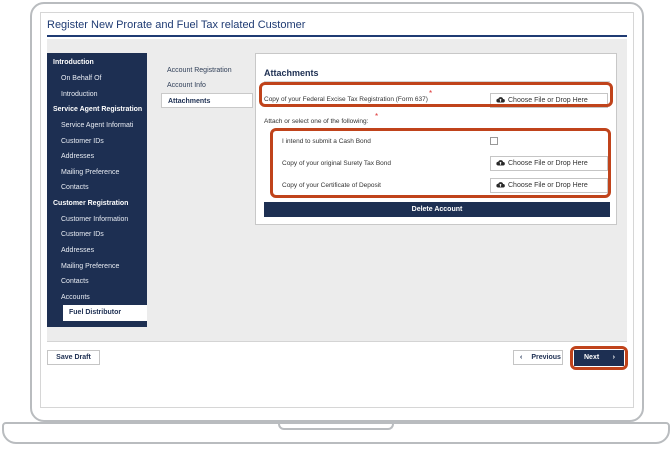 The width and height of the screenshot is (672, 454). I want to click on title-divider, so click(337, 36).